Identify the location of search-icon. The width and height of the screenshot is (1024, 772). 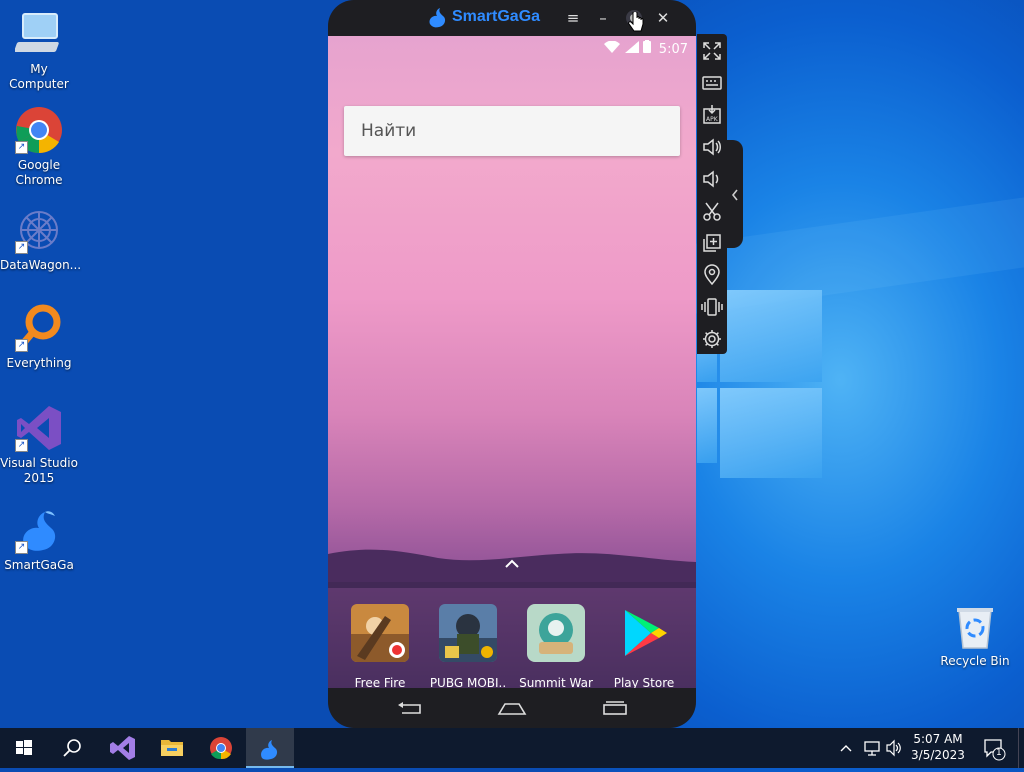
(72, 748).